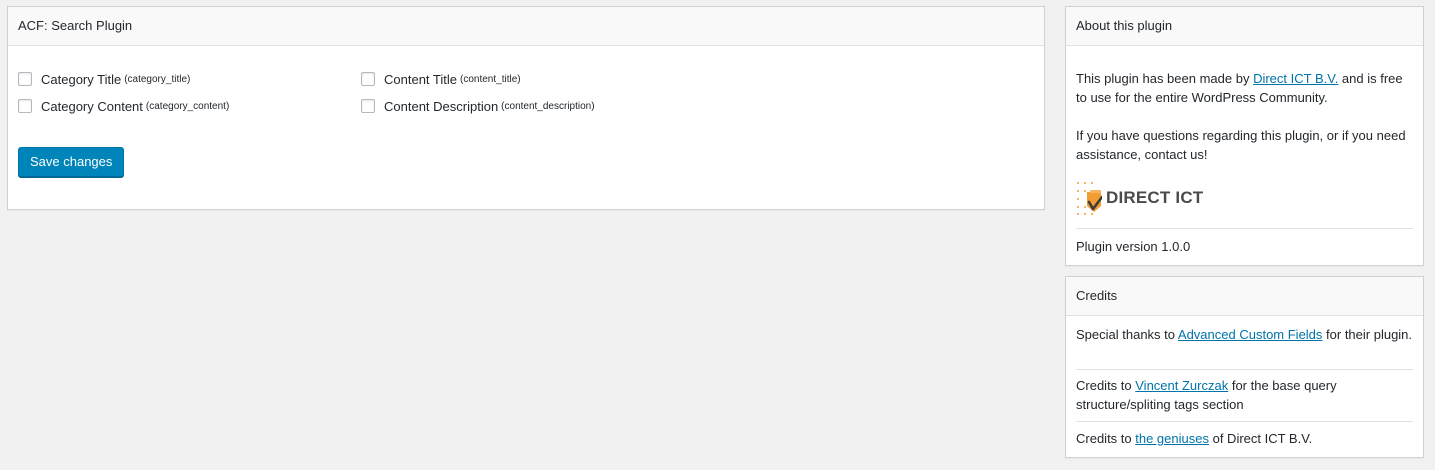  Describe the element at coordinates (1181, 385) in the screenshot. I see `vincent-zurczak-link: Vincent Zurczak` at that location.